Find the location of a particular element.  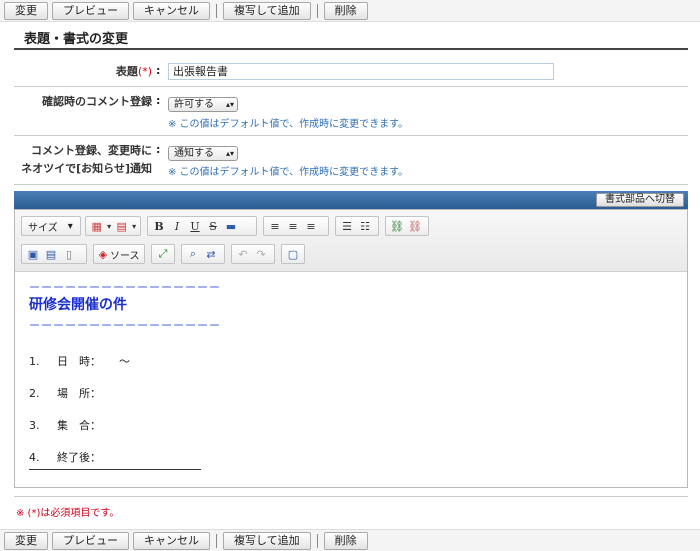

editor-header: 書式部品へ切替 is located at coordinates (351, 200).